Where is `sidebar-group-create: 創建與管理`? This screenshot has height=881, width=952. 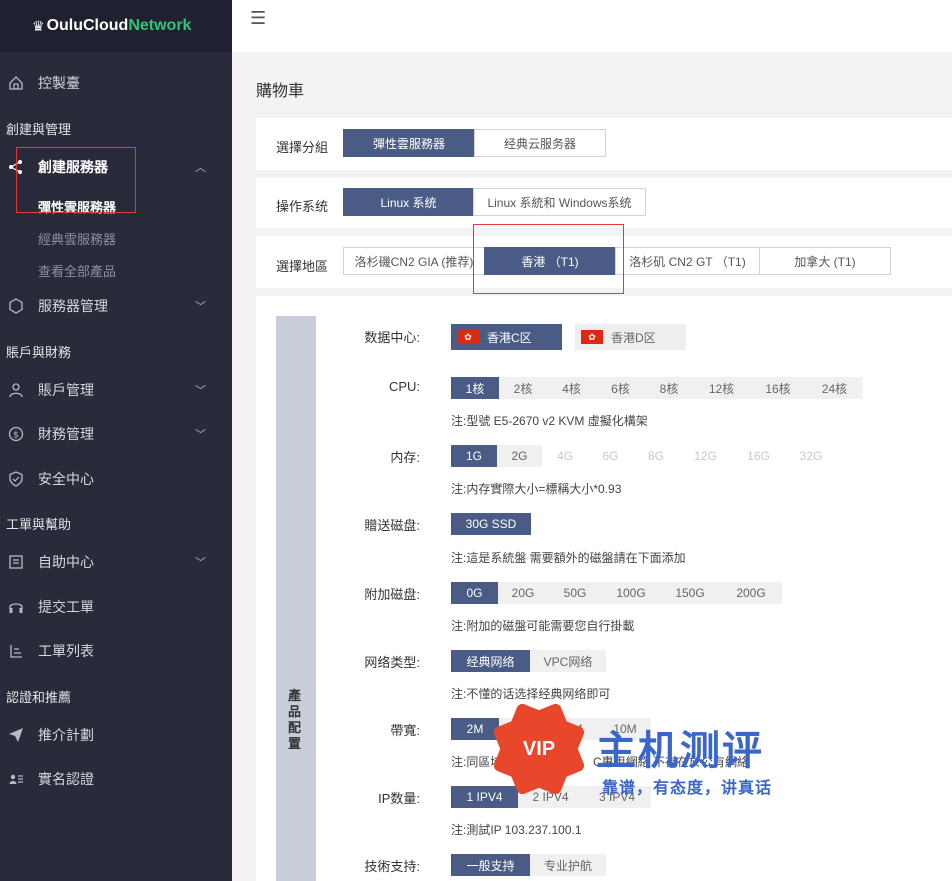
sidebar-group-create: 創建與管理 is located at coordinates (39, 129).